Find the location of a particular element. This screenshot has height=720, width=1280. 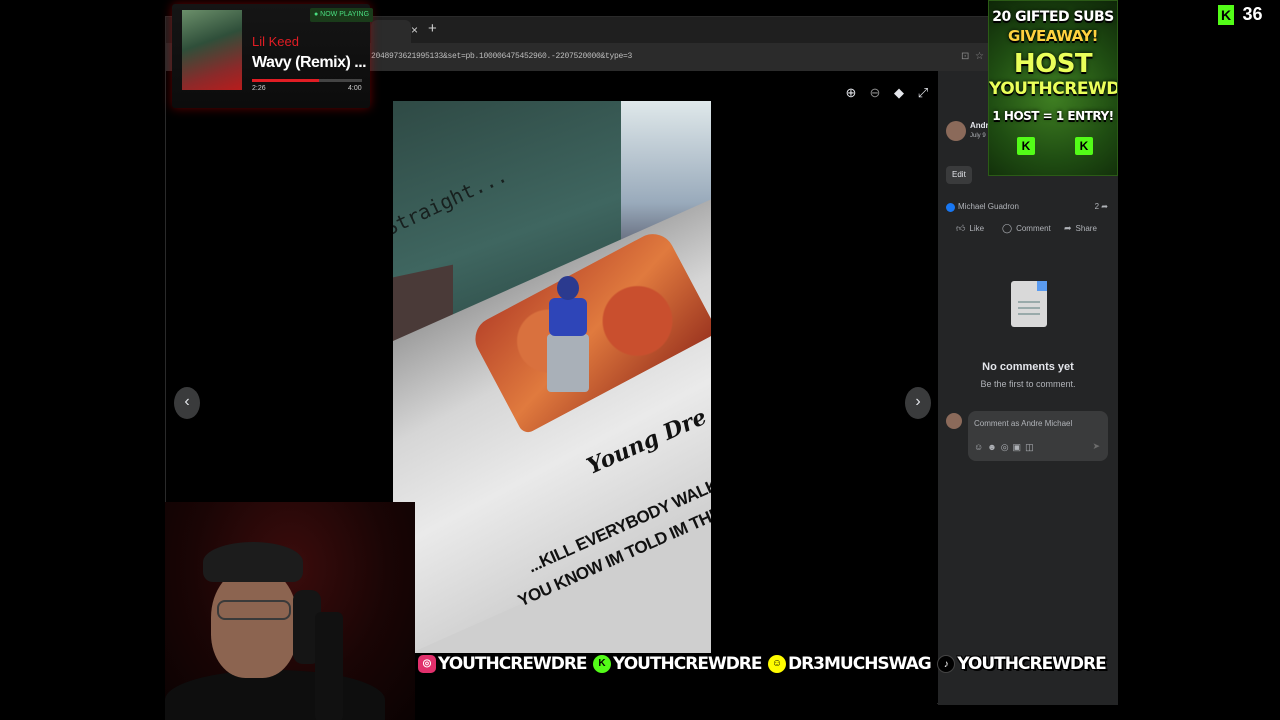

avatar-sticker-icon: ☺ is located at coordinates (981, 447).